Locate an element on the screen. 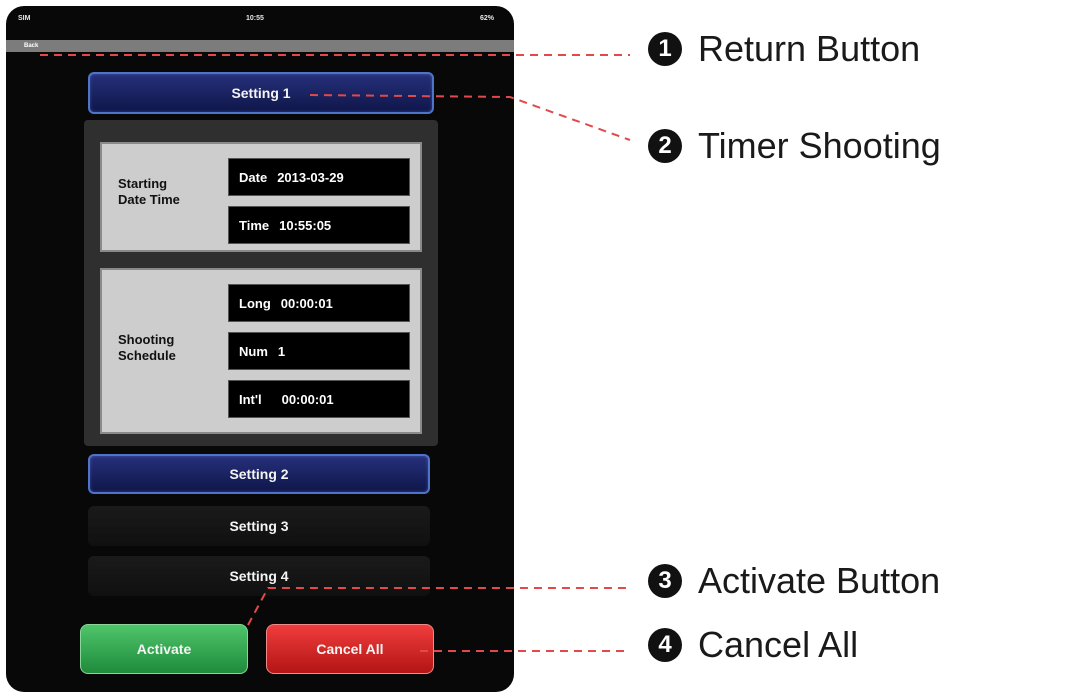 This screenshot has height=696, width=1071. callout-cancel-all: 4 Cancel All is located at coordinates (753, 645).